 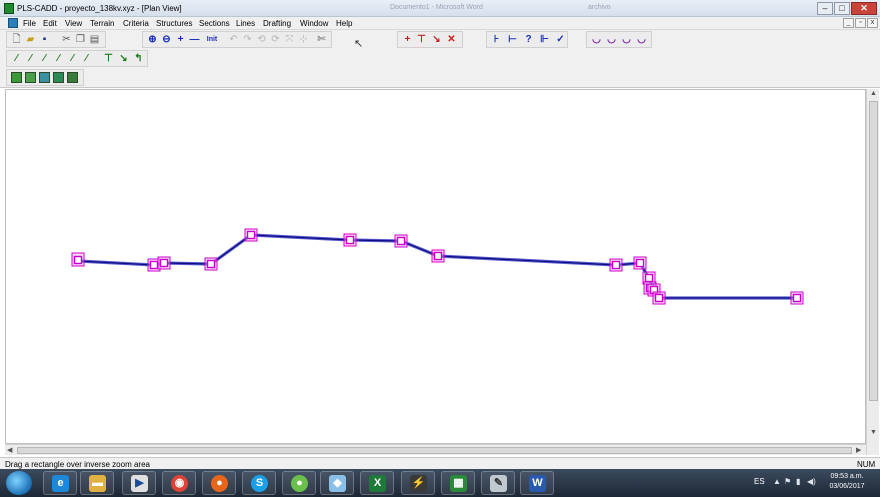 What do you see at coordinates (97, 483) in the screenshot?
I see `taskbar-app: ▬` at bounding box center [97, 483].